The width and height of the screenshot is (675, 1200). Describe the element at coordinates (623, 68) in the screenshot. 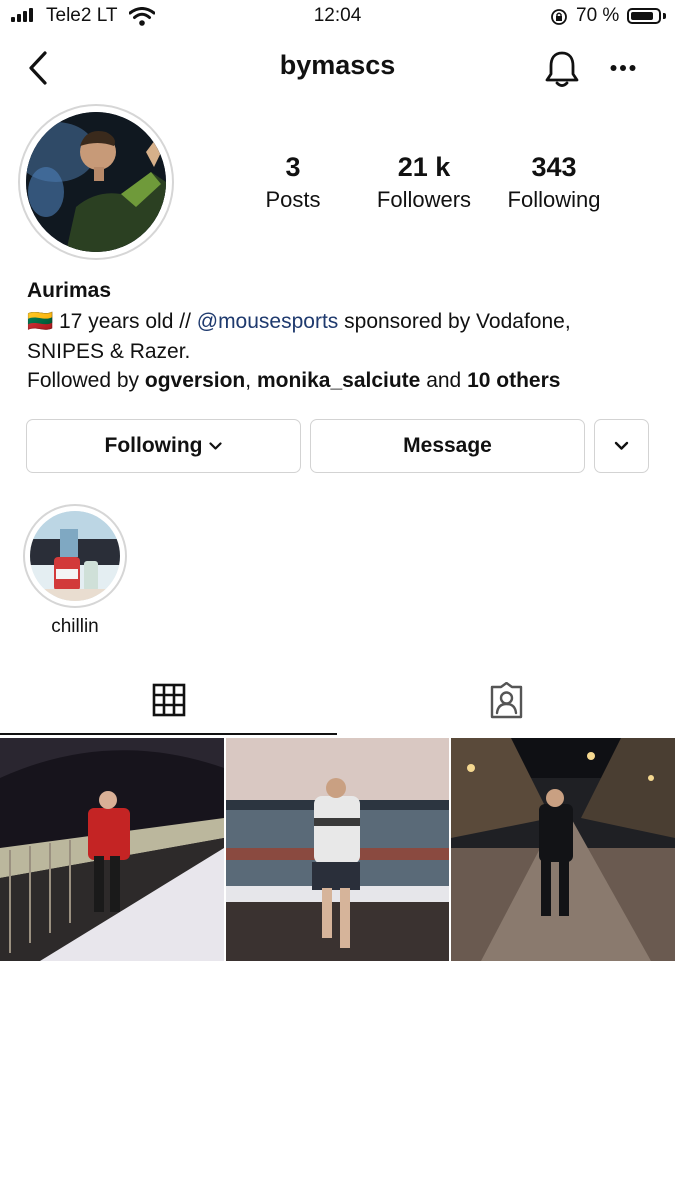

I see `more-options-icon` at that location.